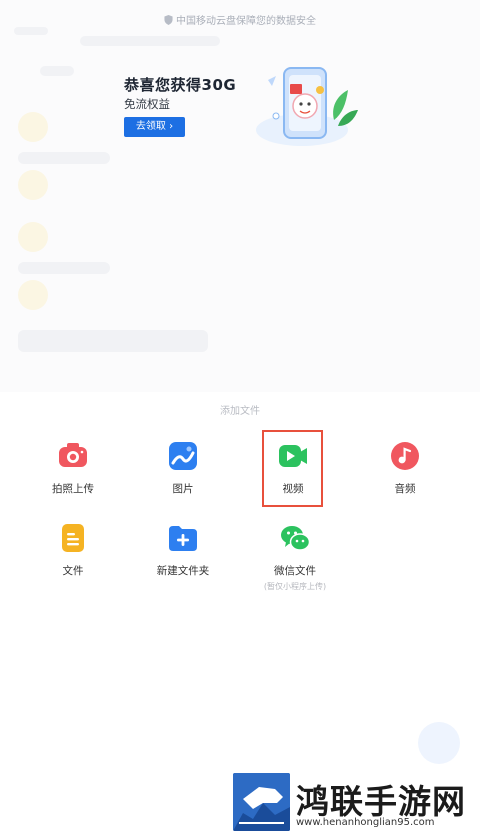  Describe the element at coordinates (295, 538) in the screenshot. I see `wechat-icon` at that location.